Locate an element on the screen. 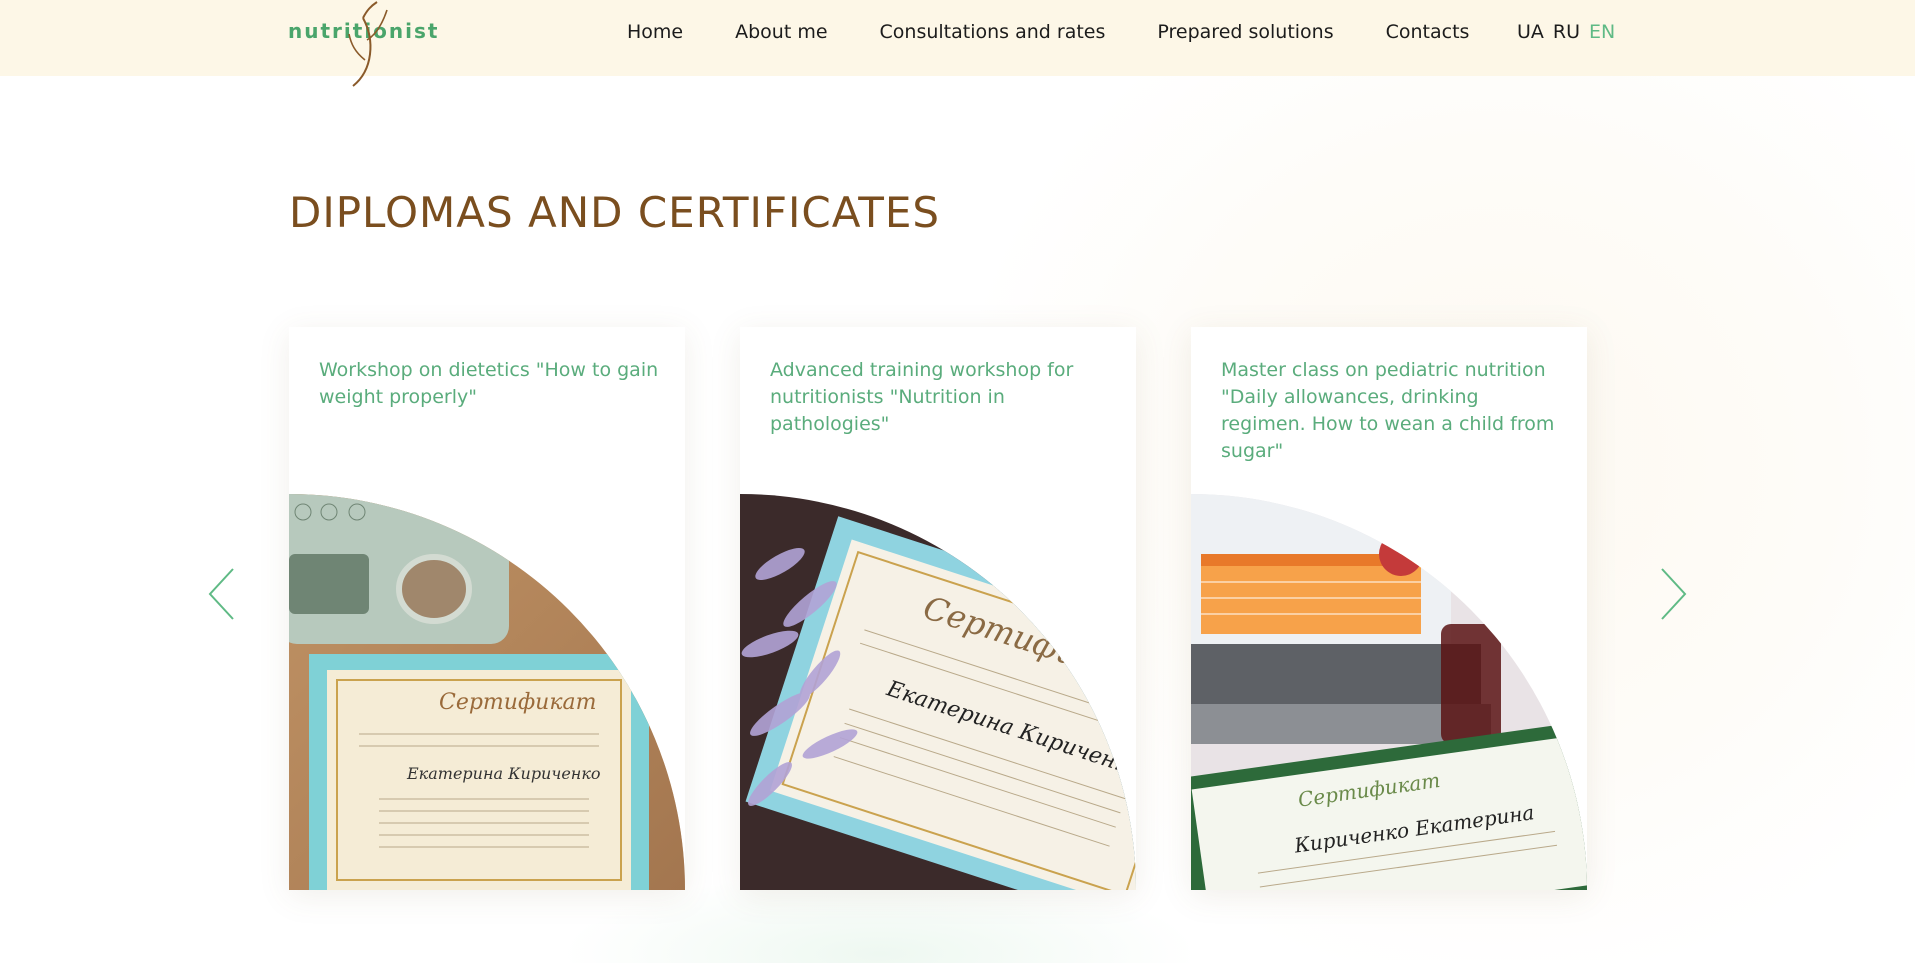 This screenshot has height=963, width=1915. carousel-prev-button is located at coordinates (222, 594).